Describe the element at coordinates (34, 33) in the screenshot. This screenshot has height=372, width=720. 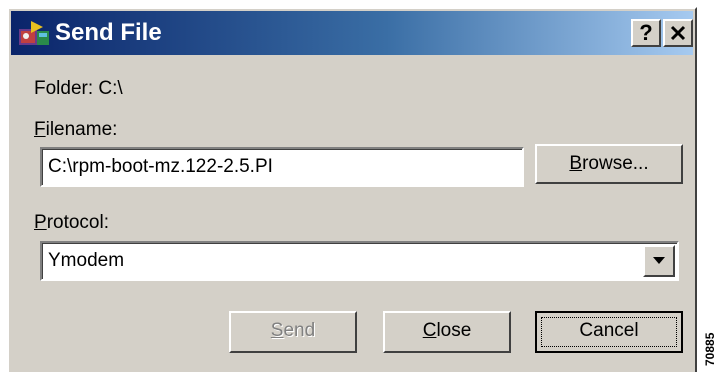
I see `send-file-app-icon` at that location.